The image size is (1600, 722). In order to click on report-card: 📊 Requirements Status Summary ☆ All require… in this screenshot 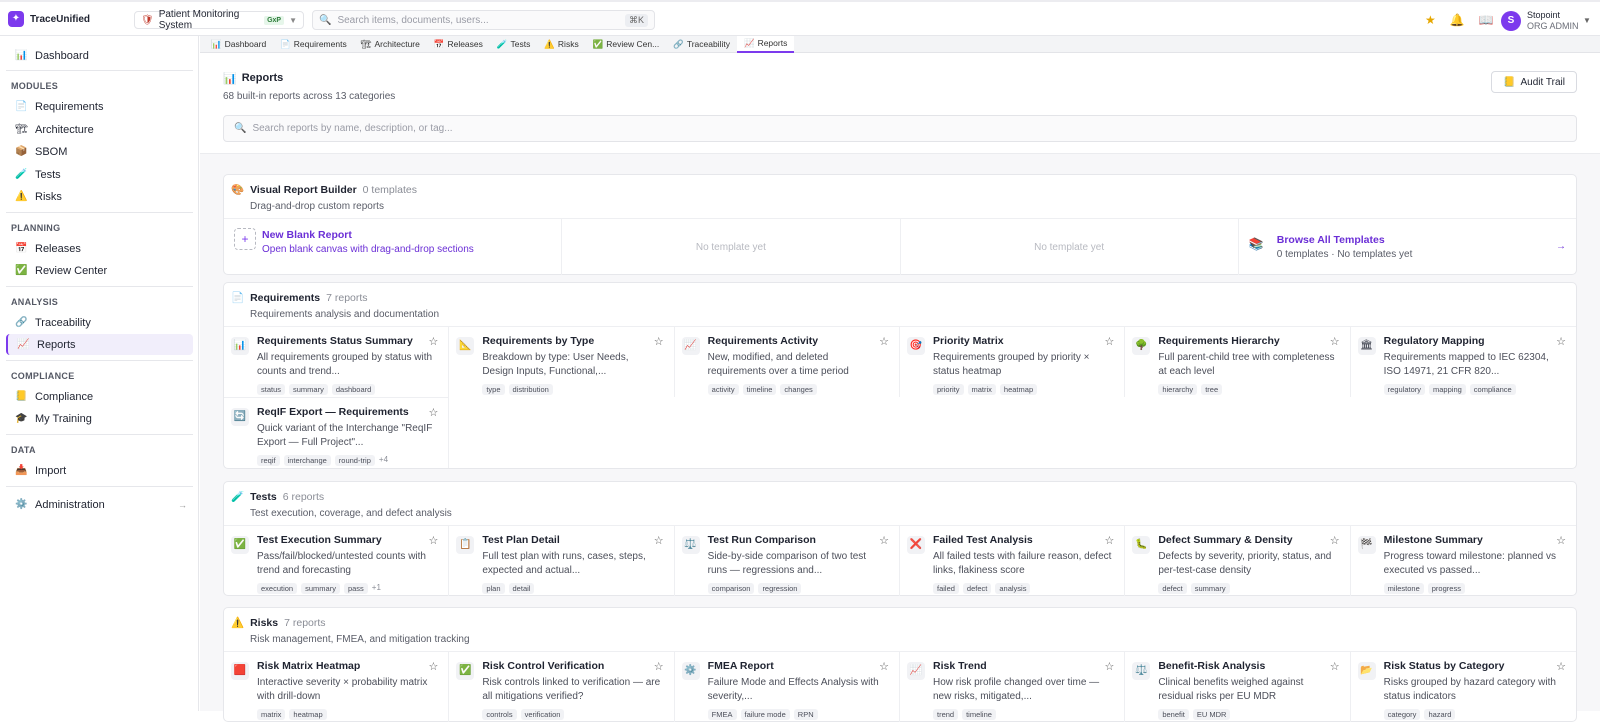, I will do `click(337, 361)`.